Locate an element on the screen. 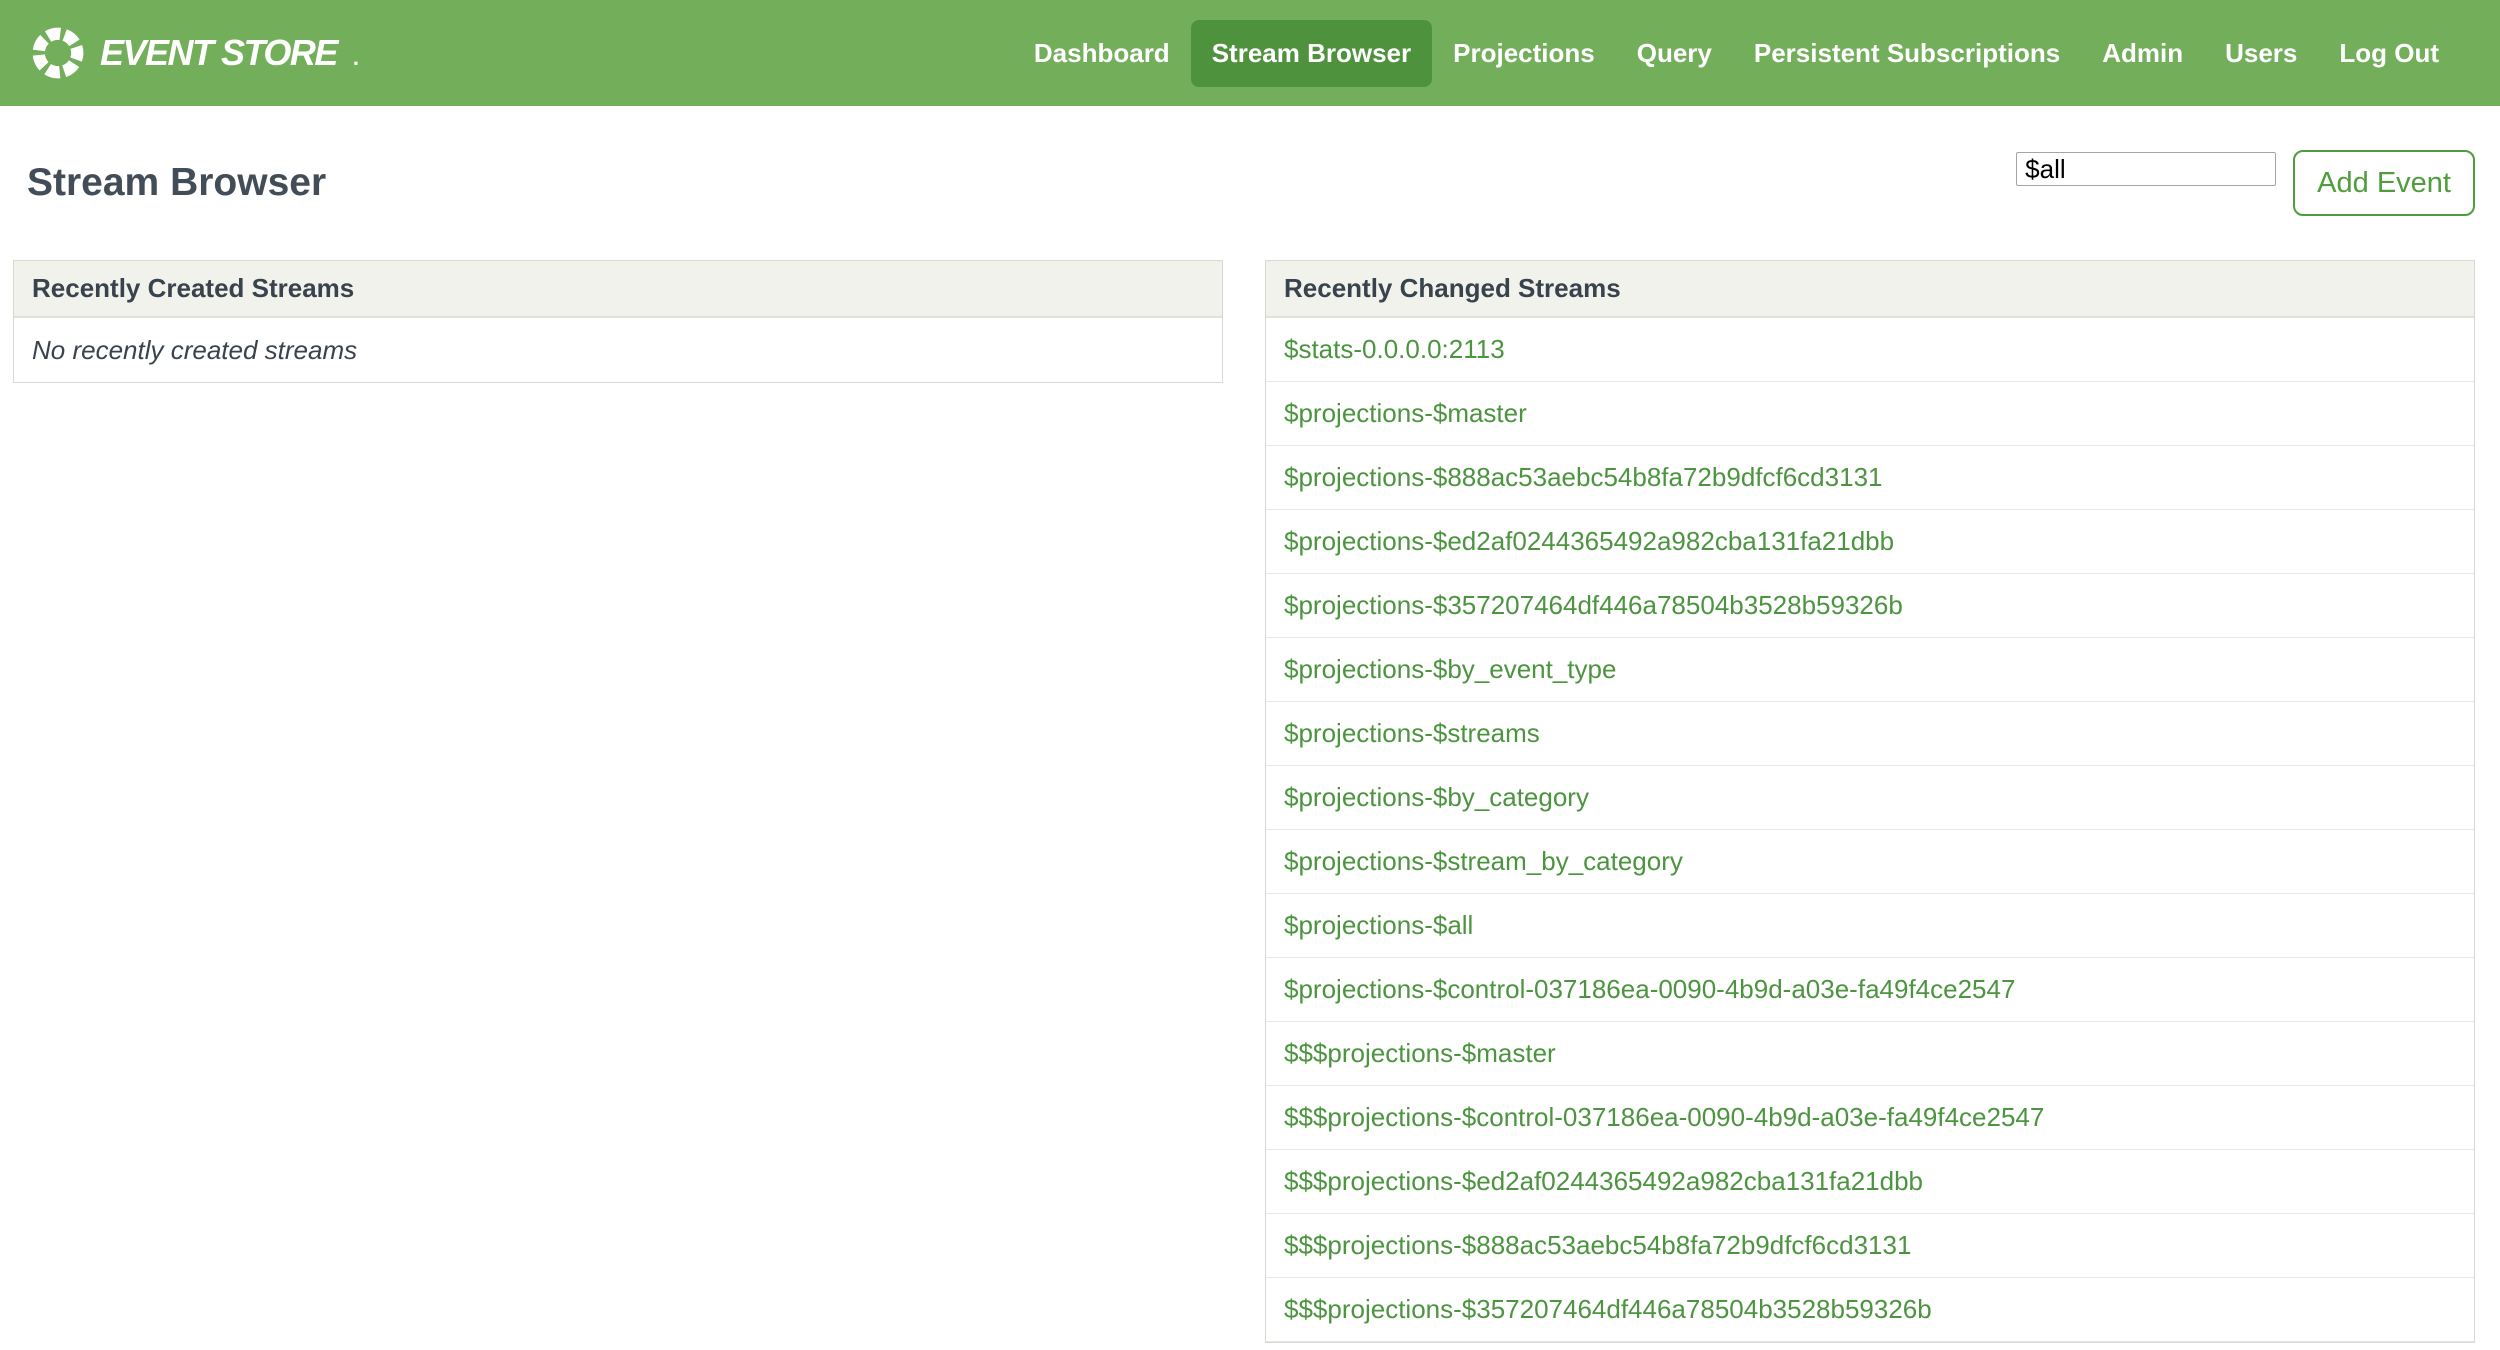  nav-link-stream-browser: Stream Browser is located at coordinates (1311, 53).